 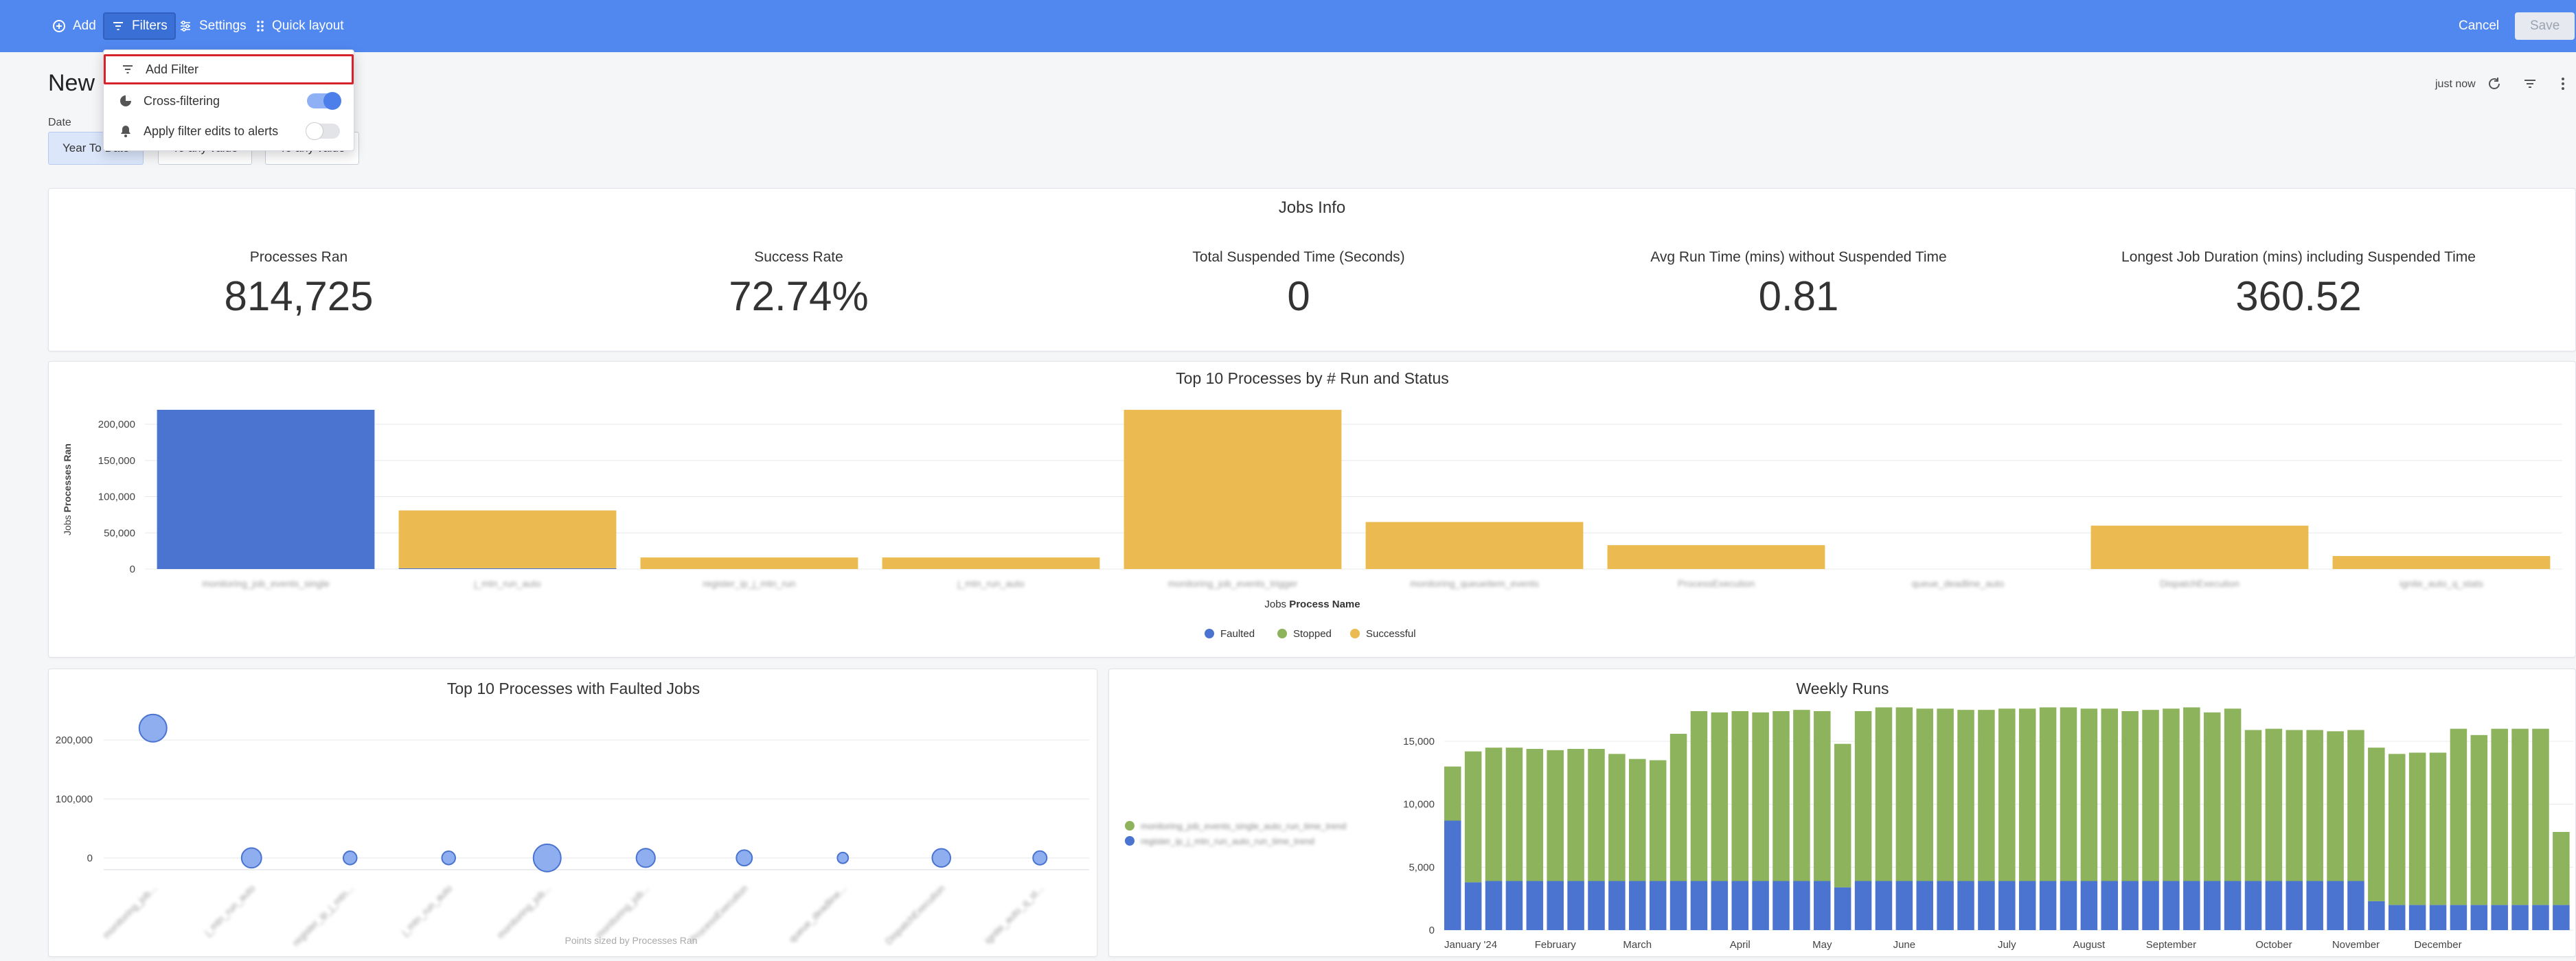 I want to click on x-tick-label: February, so click(x=1556, y=945).